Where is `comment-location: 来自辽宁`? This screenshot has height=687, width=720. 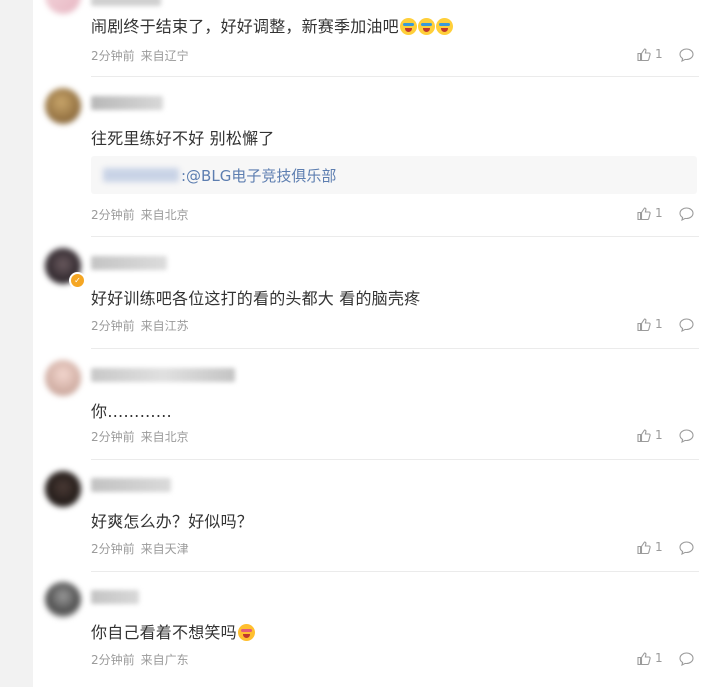 comment-location: 来自辽宁 is located at coordinates (164, 56).